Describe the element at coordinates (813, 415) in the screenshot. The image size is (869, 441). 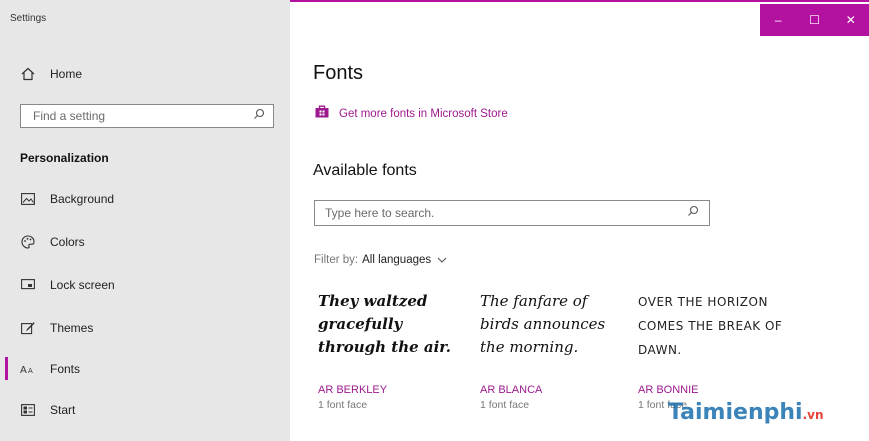
I see `watermark-suffix: .vn` at that location.